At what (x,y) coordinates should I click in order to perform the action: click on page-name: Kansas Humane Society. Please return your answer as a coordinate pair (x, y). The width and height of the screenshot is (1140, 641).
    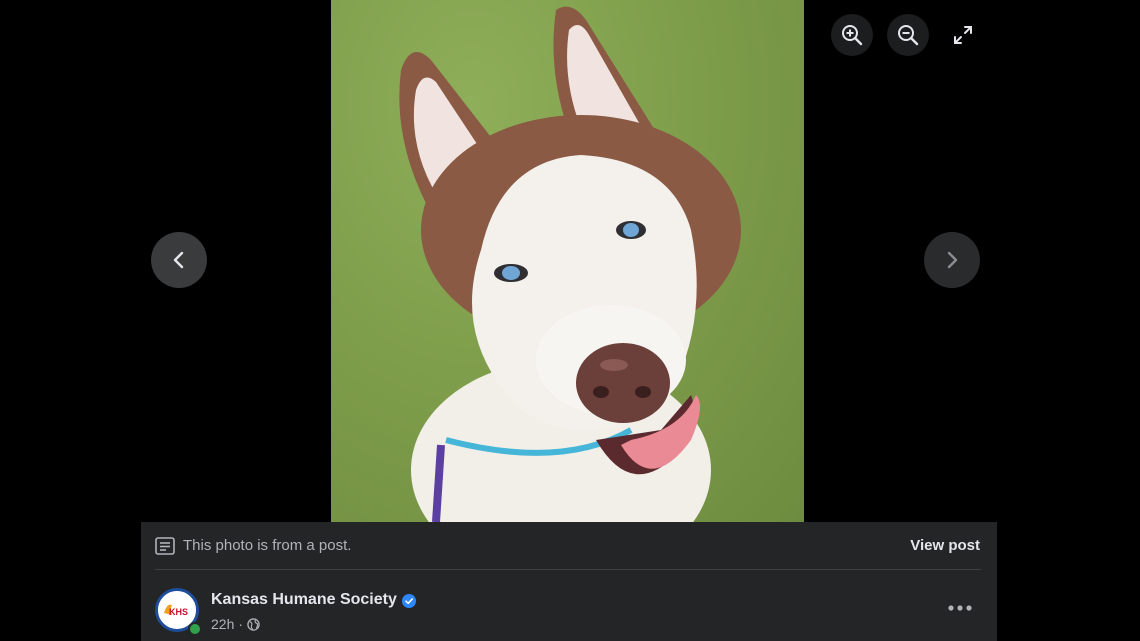
    Looking at the image, I should click on (304, 600).